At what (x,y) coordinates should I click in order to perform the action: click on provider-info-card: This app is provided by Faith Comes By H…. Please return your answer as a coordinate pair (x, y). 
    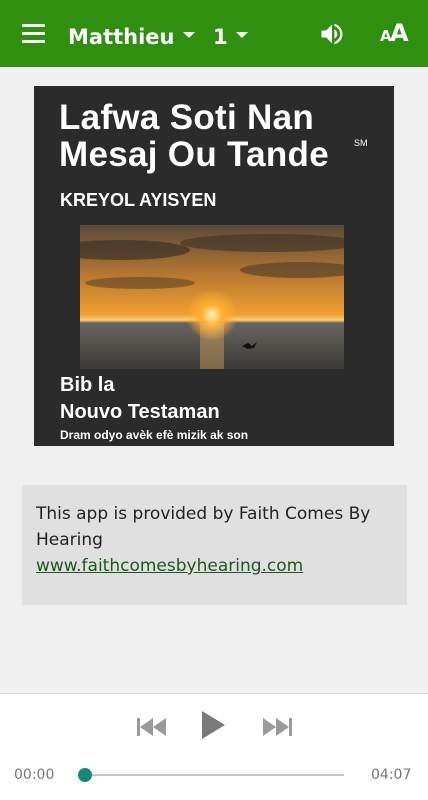
    Looking at the image, I should click on (214, 545).